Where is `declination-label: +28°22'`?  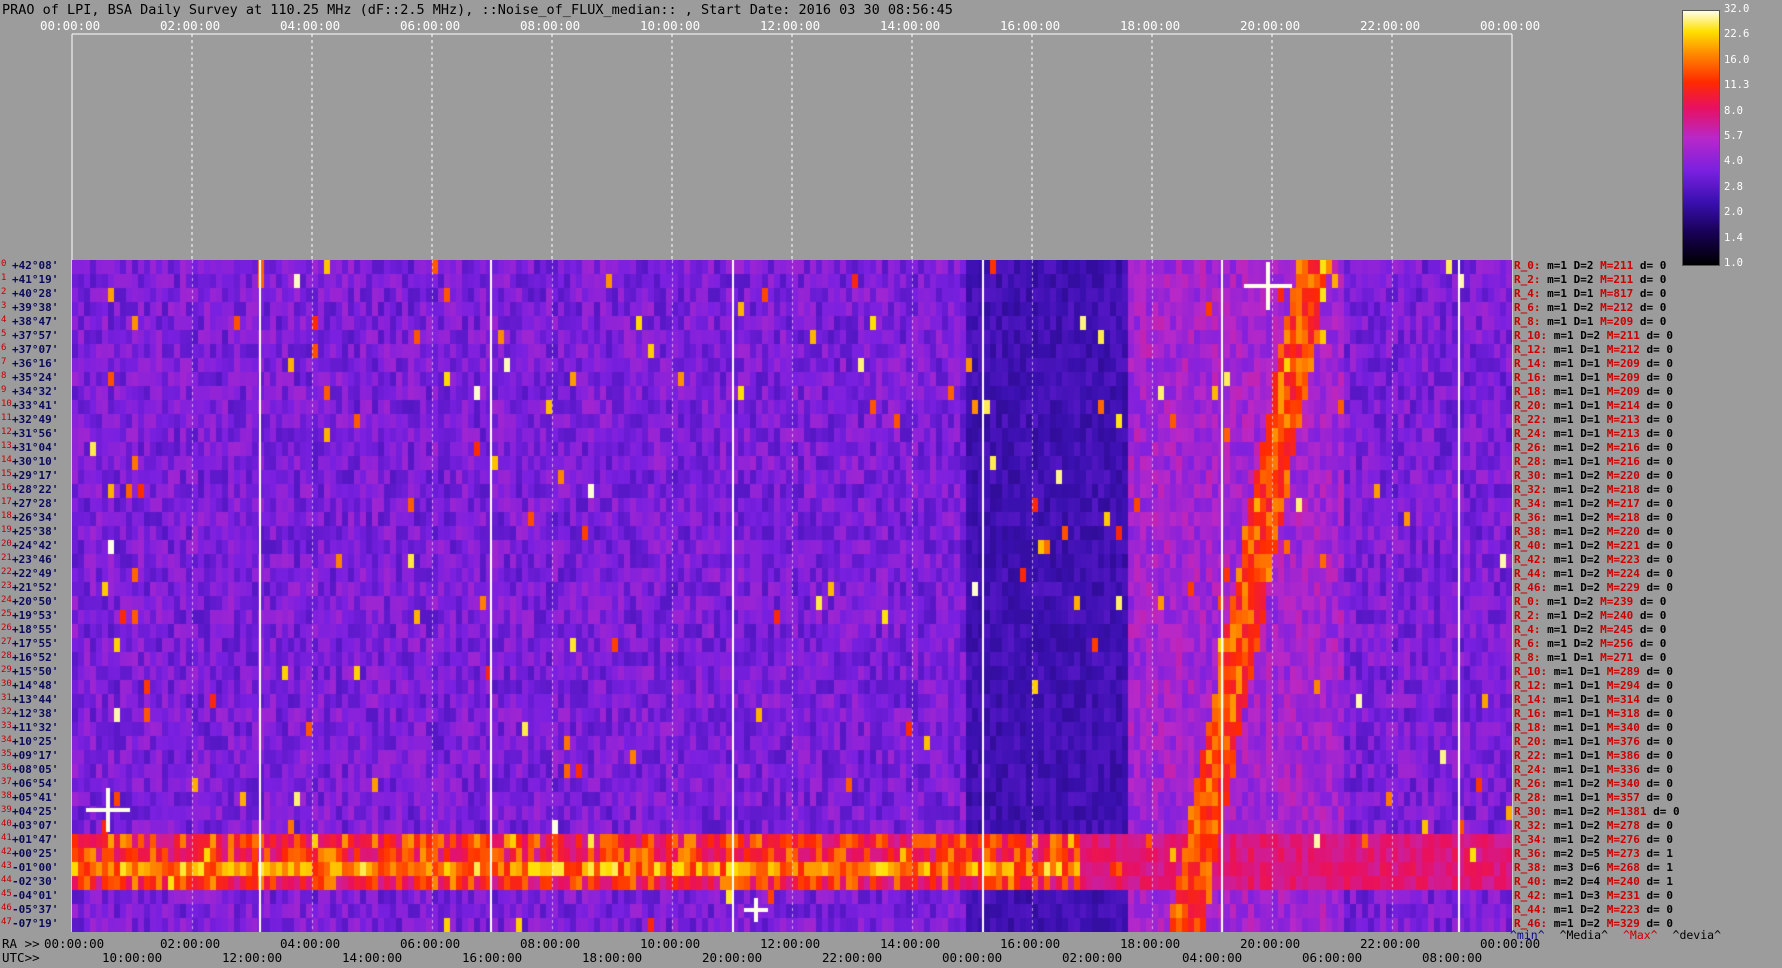
declination-label: +28°22' is located at coordinates (35, 489).